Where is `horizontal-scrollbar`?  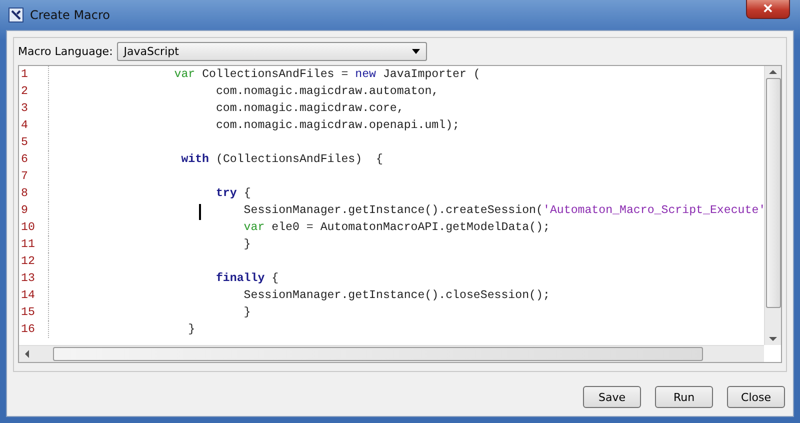
horizontal-scrollbar is located at coordinates (391, 353).